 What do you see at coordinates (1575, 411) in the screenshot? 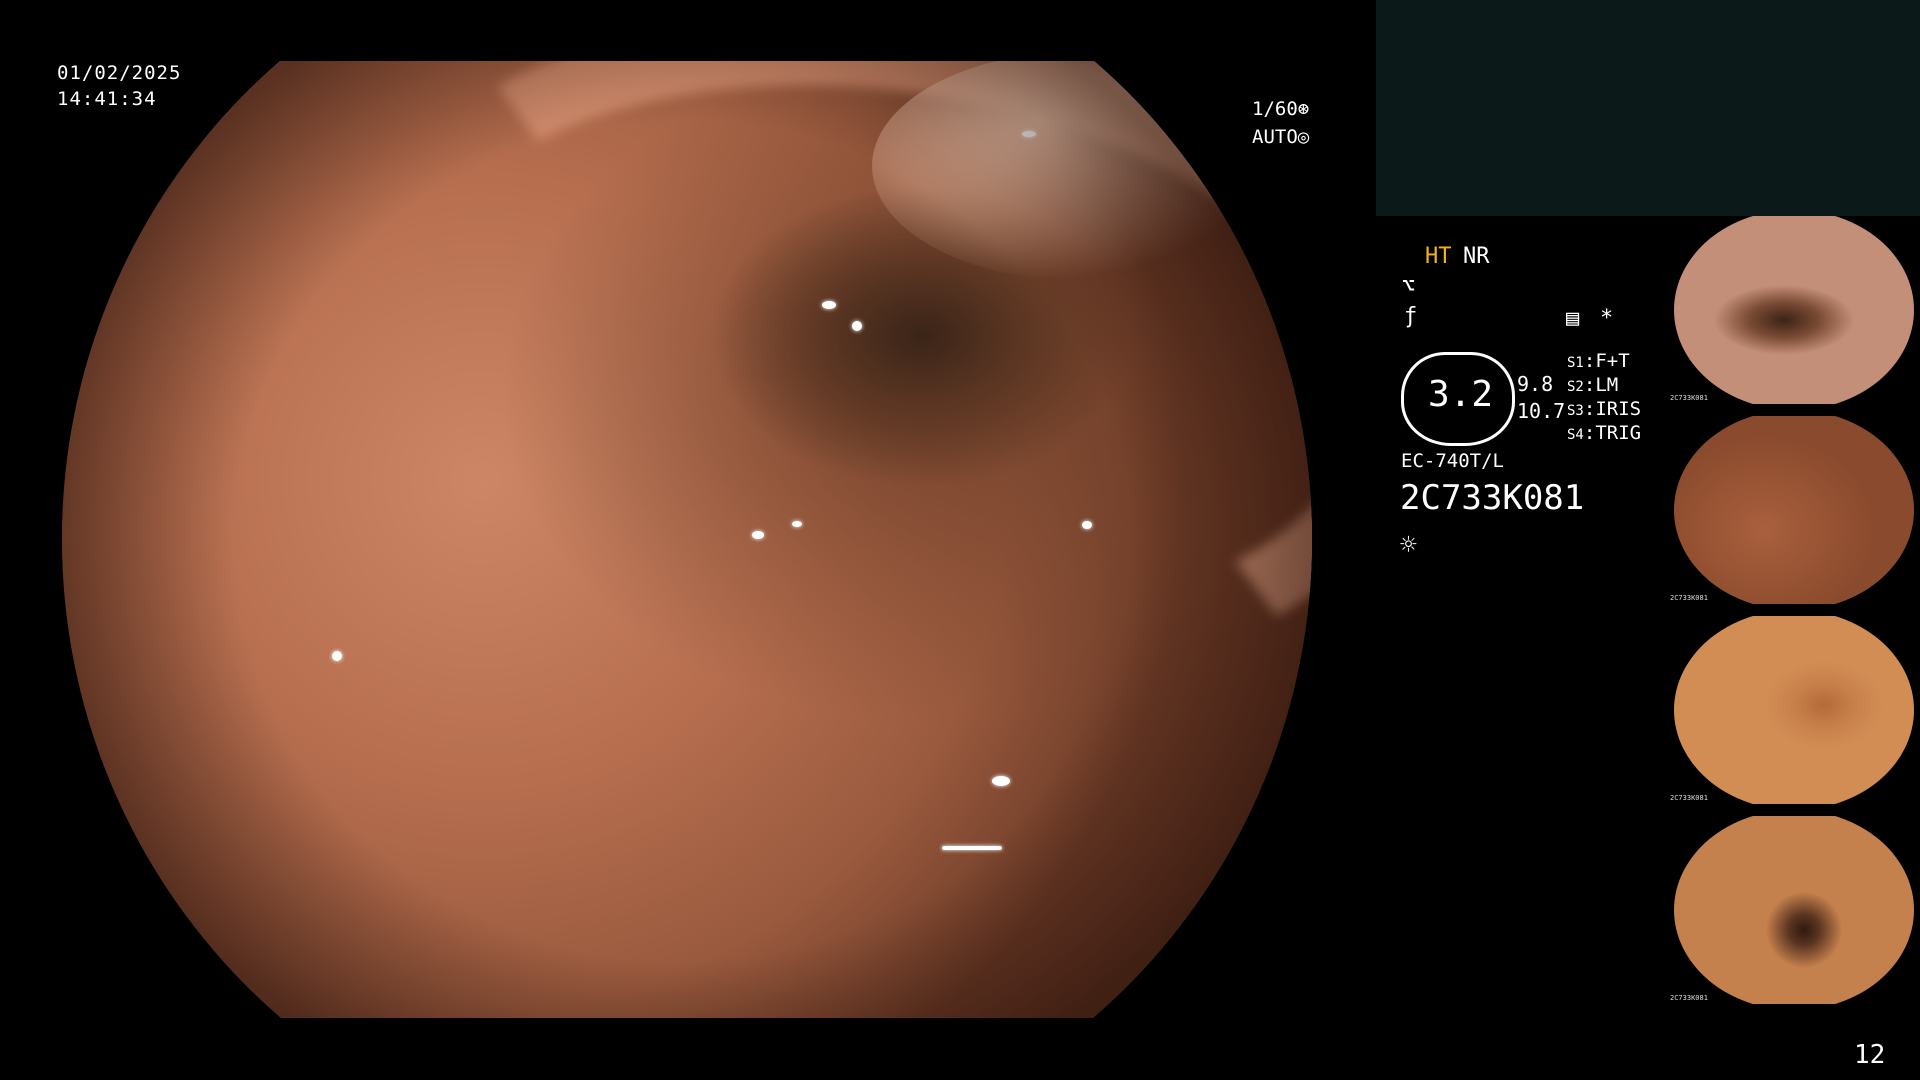
I see `switch-key: S3` at bounding box center [1575, 411].